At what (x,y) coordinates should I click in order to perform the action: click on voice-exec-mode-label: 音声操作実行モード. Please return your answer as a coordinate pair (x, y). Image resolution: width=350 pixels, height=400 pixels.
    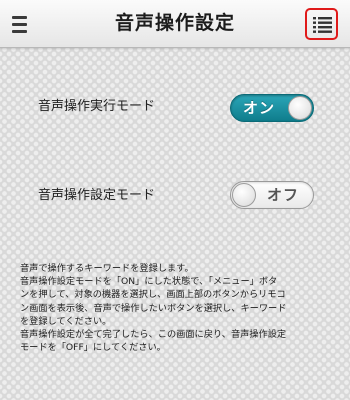
    Looking at the image, I should click on (97, 106).